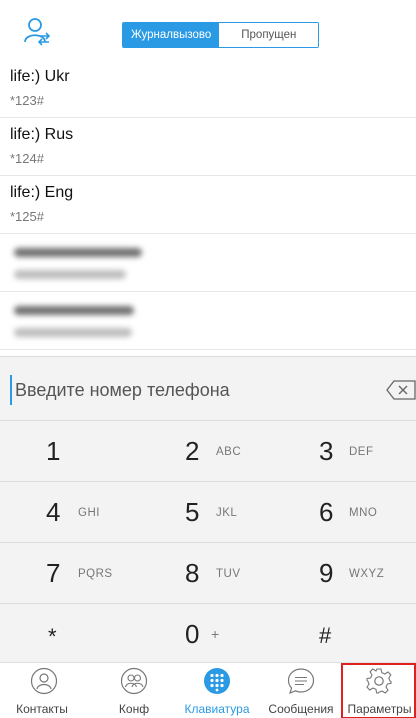 The image size is (416, 718). What do you see at coordinates (53, 512) in the screenshot?
I see `key-digit: 4` at bounding box center [53, 512].